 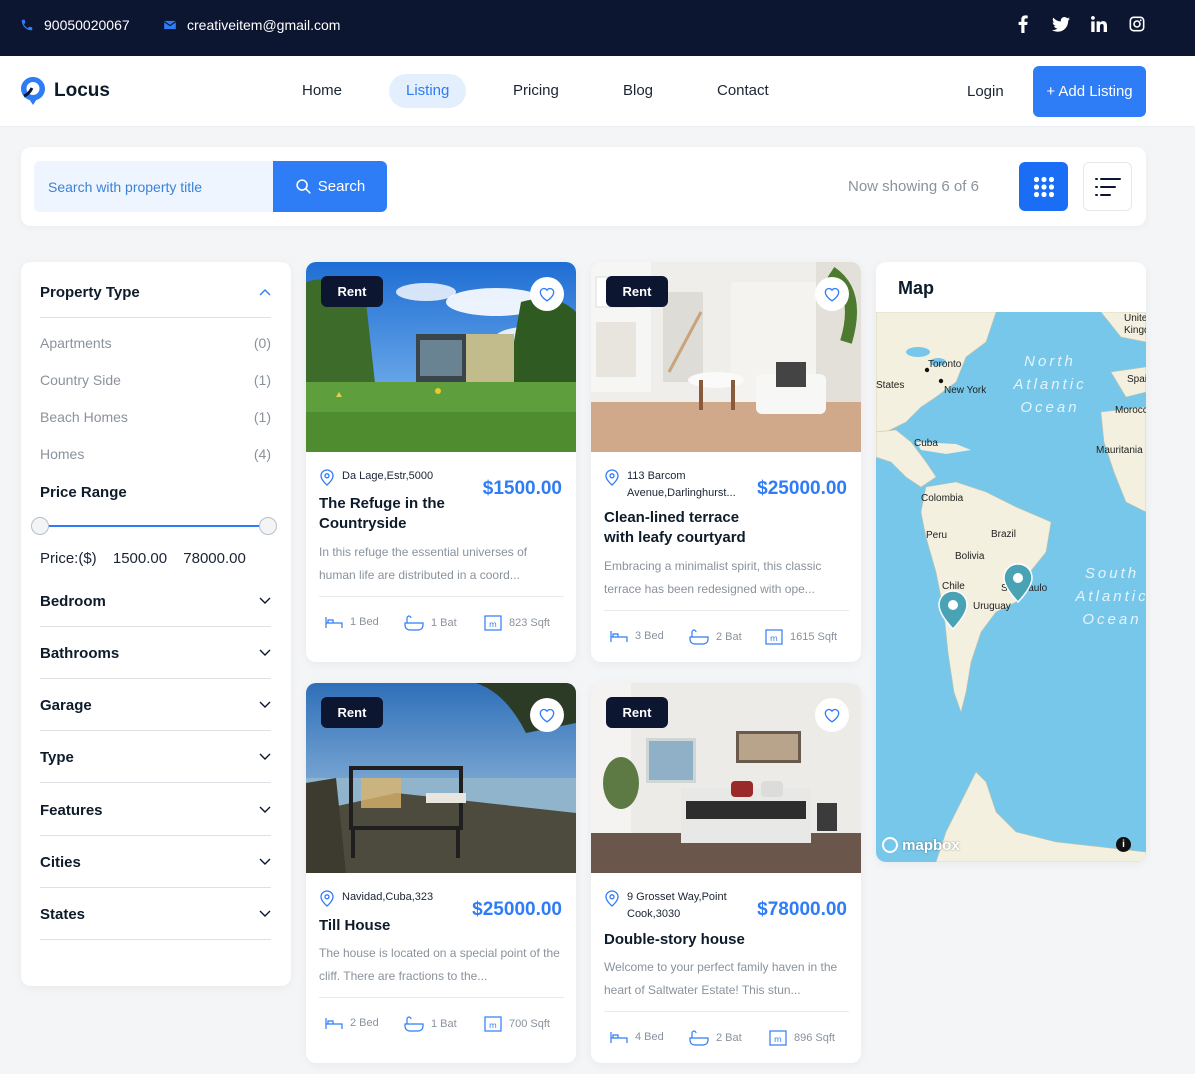 I want to click on add-listing-button: + Add Listing, so click(x=1089, y=91).